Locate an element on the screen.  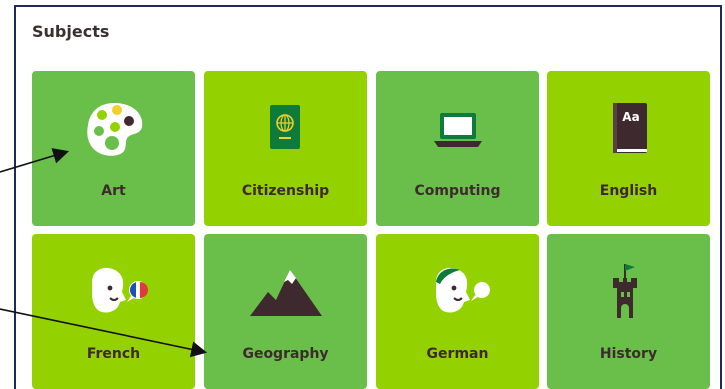
subject-label: German is located at coordinates (457, 354).